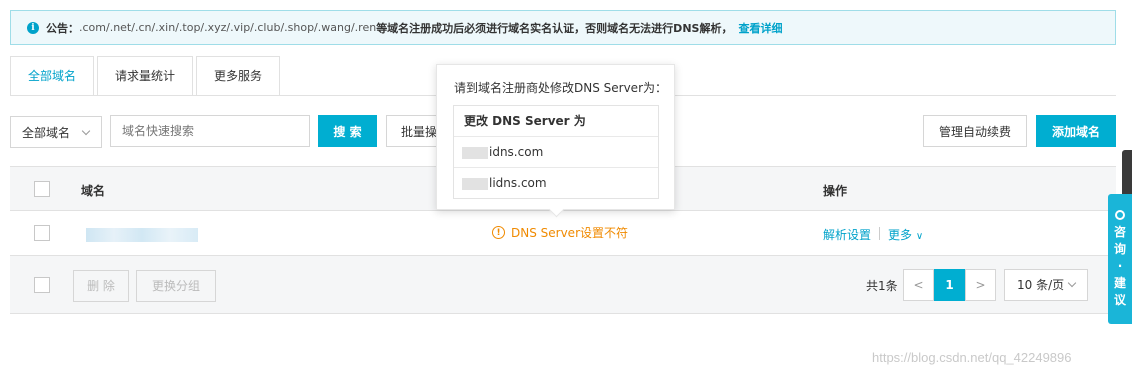  I want to click on tab-all-domains: 全部域名, so click(52, 76).